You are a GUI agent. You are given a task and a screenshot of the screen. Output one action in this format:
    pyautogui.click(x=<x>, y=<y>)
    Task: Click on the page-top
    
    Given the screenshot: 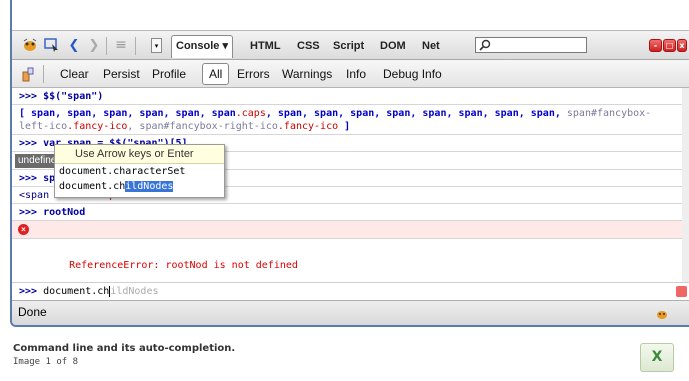 What is the action you would take?
    pyautogui.click(x=350, y=15)
    